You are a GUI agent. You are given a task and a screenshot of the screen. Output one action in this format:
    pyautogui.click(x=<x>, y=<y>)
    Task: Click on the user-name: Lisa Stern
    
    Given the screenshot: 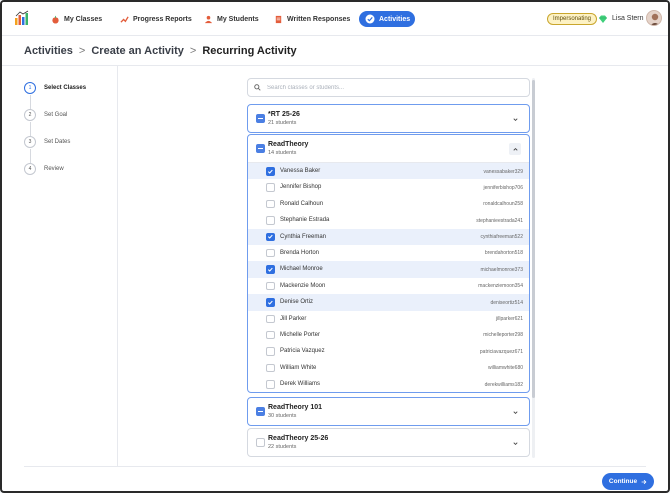 What is the action you would take?
    pyautogui.click(x=628, y=18)
    